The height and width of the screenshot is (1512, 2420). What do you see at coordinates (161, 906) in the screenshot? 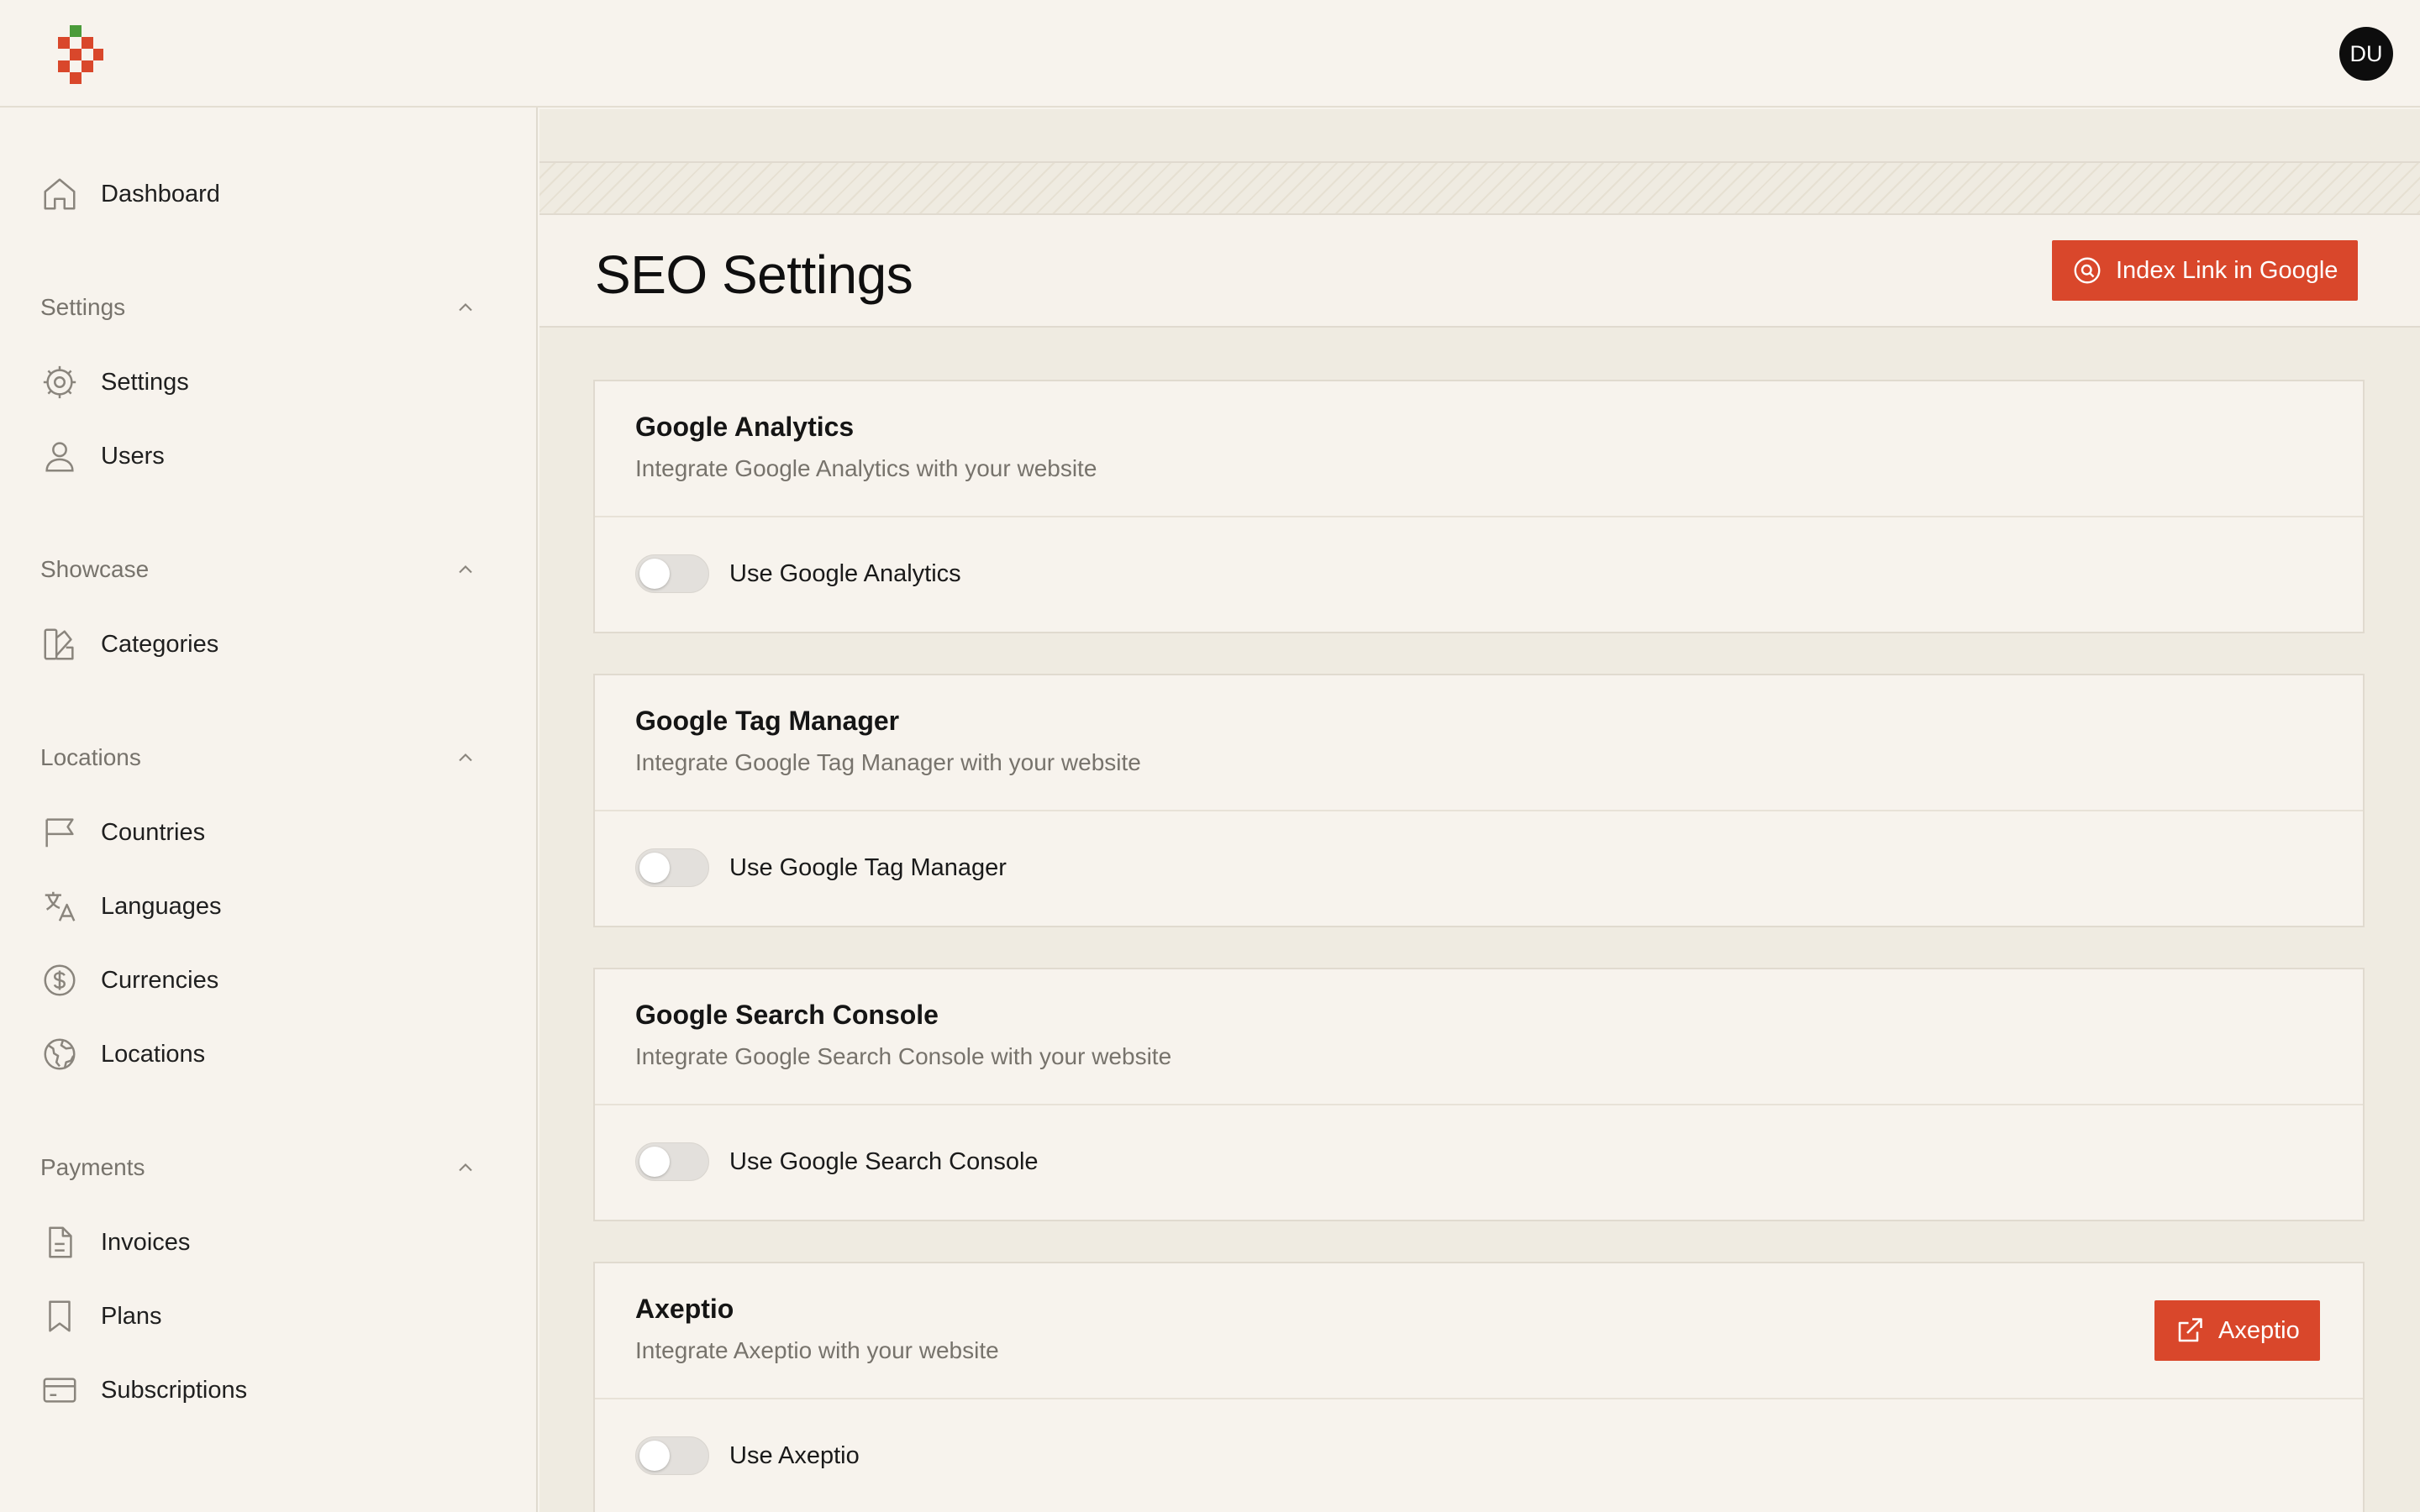
I see `sidebar-item-label: Languages` at bounding box center [161, 906].